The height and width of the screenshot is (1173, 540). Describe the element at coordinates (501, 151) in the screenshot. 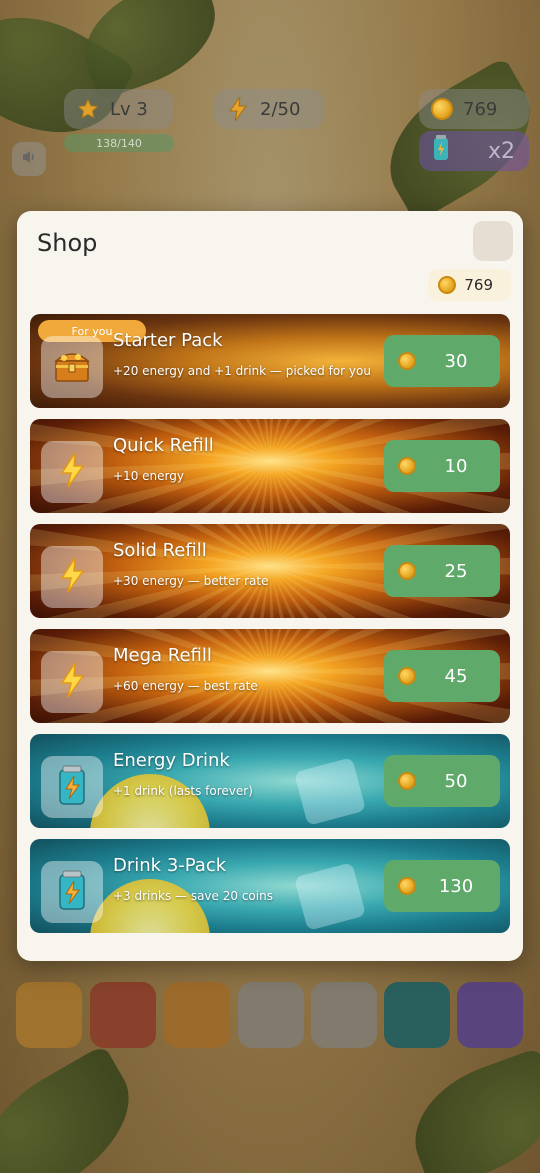

I see `boost-multiplier: x2` at that location.